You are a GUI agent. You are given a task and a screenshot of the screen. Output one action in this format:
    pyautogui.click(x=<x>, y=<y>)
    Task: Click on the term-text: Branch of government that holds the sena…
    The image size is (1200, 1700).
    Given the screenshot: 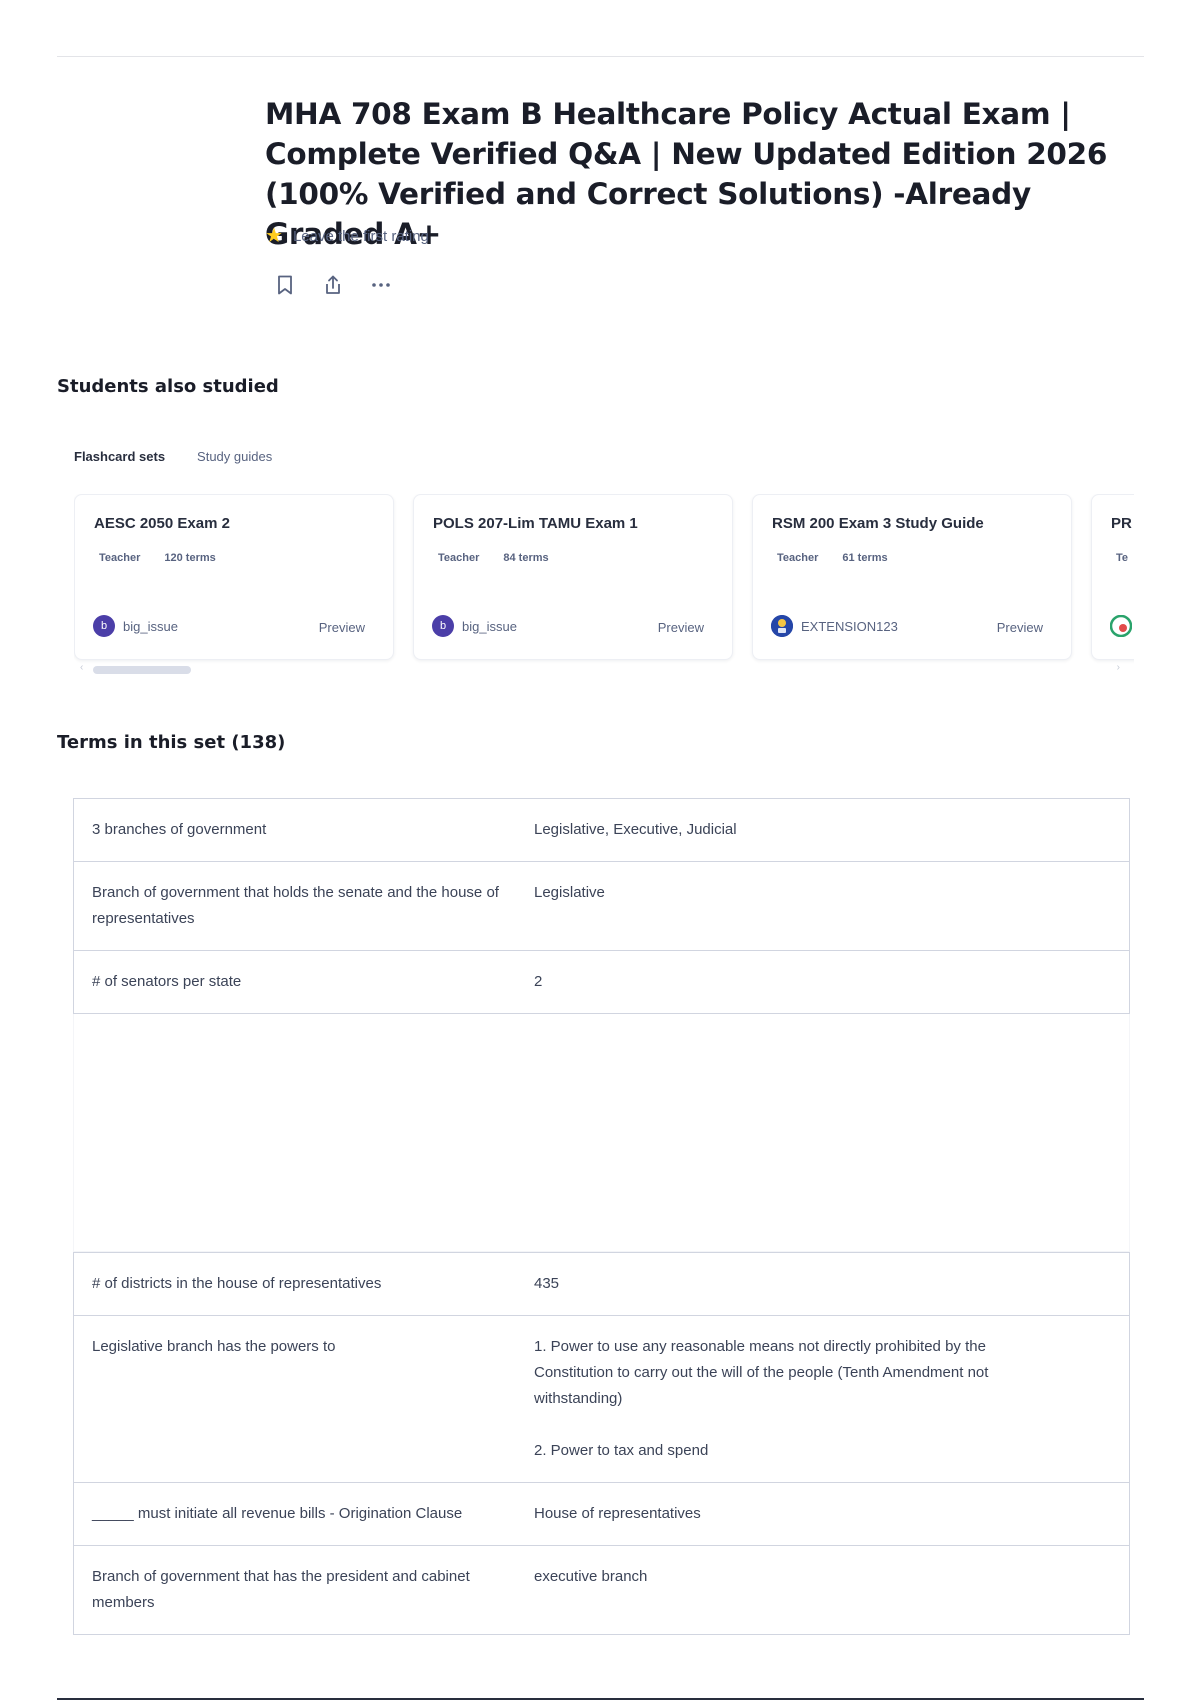 What is the action you would take?
    pyautogui.click(x=295, y=905)
    